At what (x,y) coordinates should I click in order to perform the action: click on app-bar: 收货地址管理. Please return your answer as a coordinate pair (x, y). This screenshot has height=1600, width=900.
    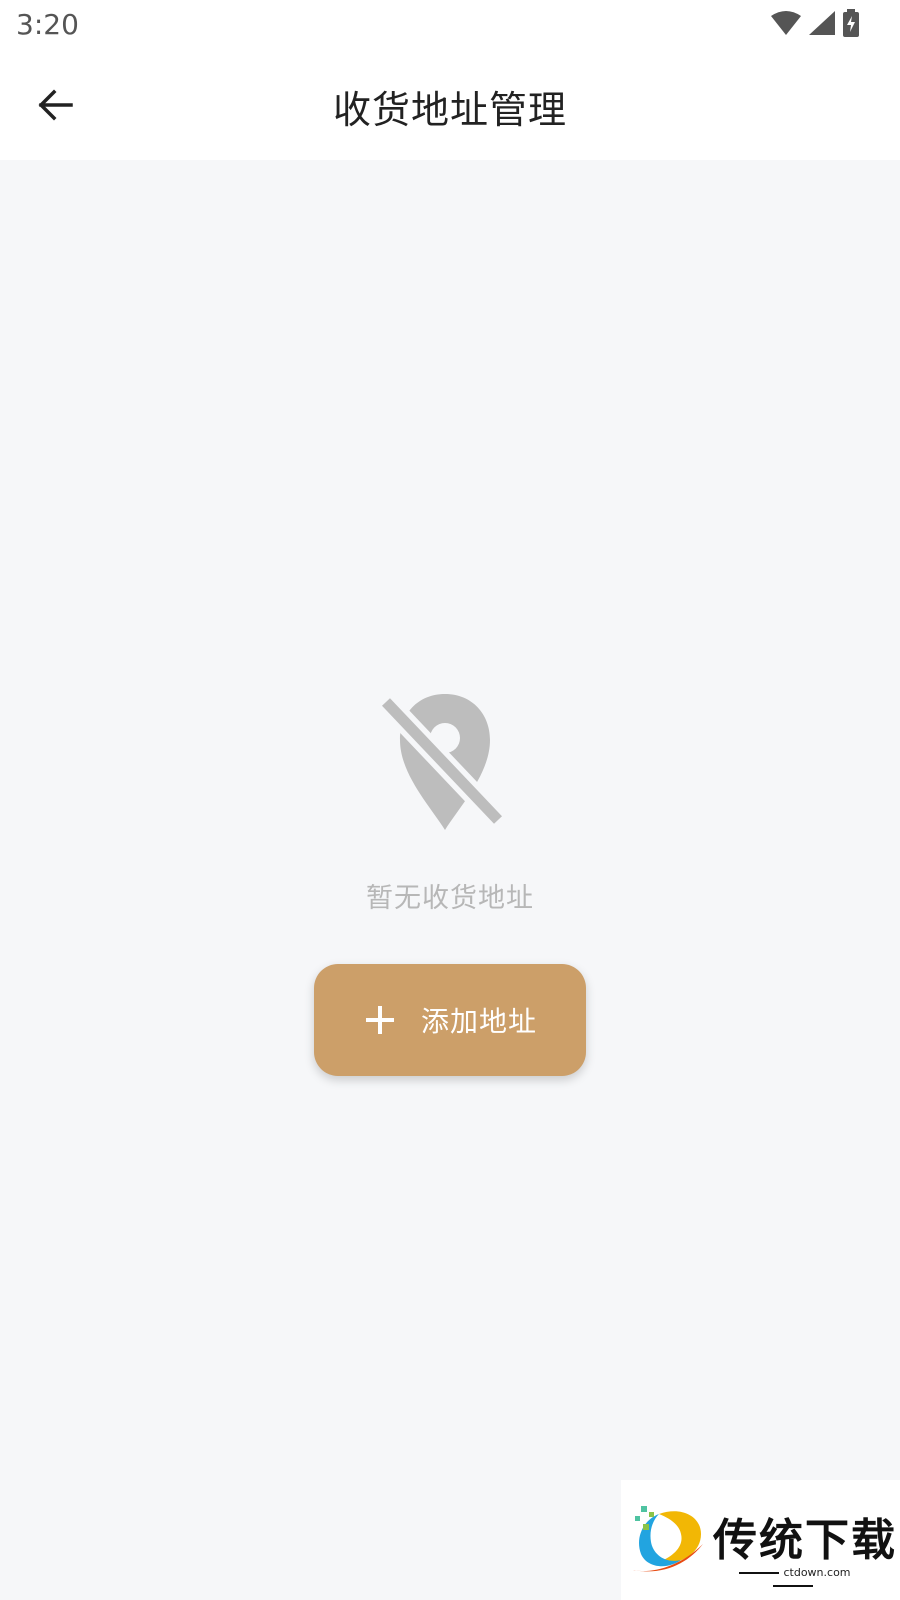
    Looking at the image, I should click on (450, 106).